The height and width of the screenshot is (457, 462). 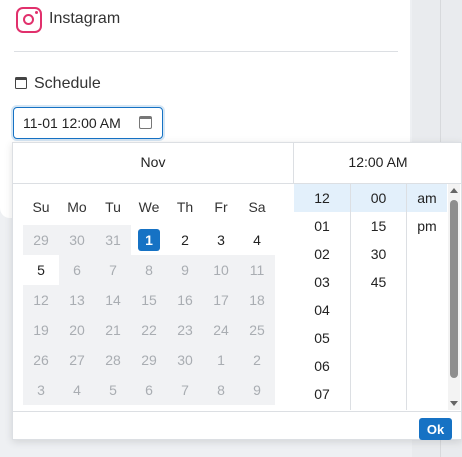 What do you see at coordinates (322, 366) in the screenshot?
I see `hour-option: 06` at bounding box center [322, 366].